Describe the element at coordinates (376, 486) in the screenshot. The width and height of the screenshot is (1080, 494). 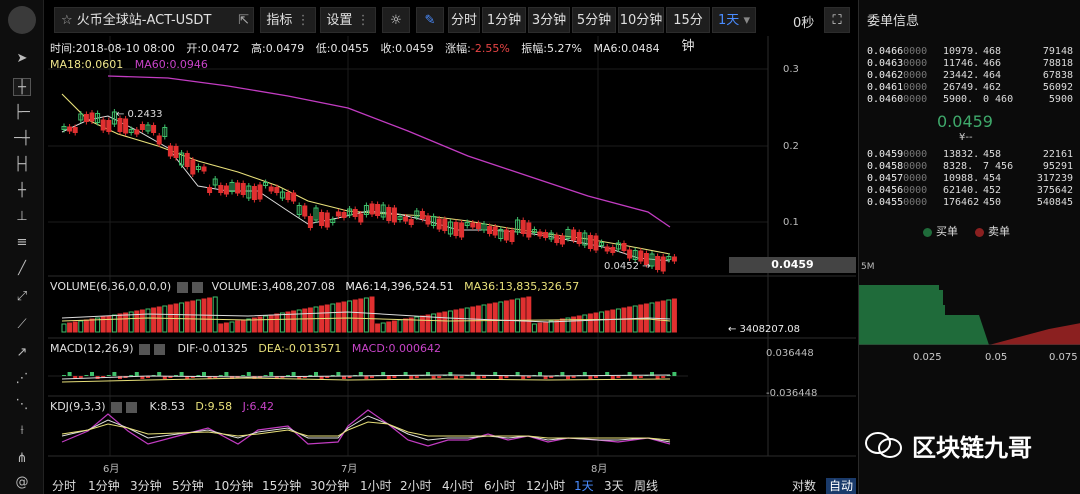
I see `bottom-period-7: 1小时` at that location.